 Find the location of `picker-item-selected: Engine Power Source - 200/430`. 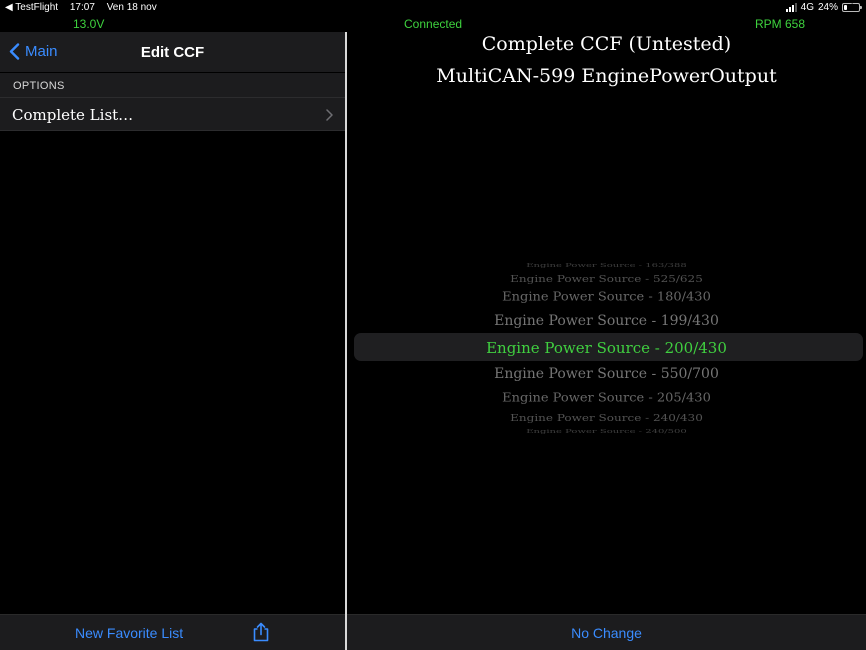

picker-item-selected: Engine Power Source - 200/430 is located at coordinates (606, 348).